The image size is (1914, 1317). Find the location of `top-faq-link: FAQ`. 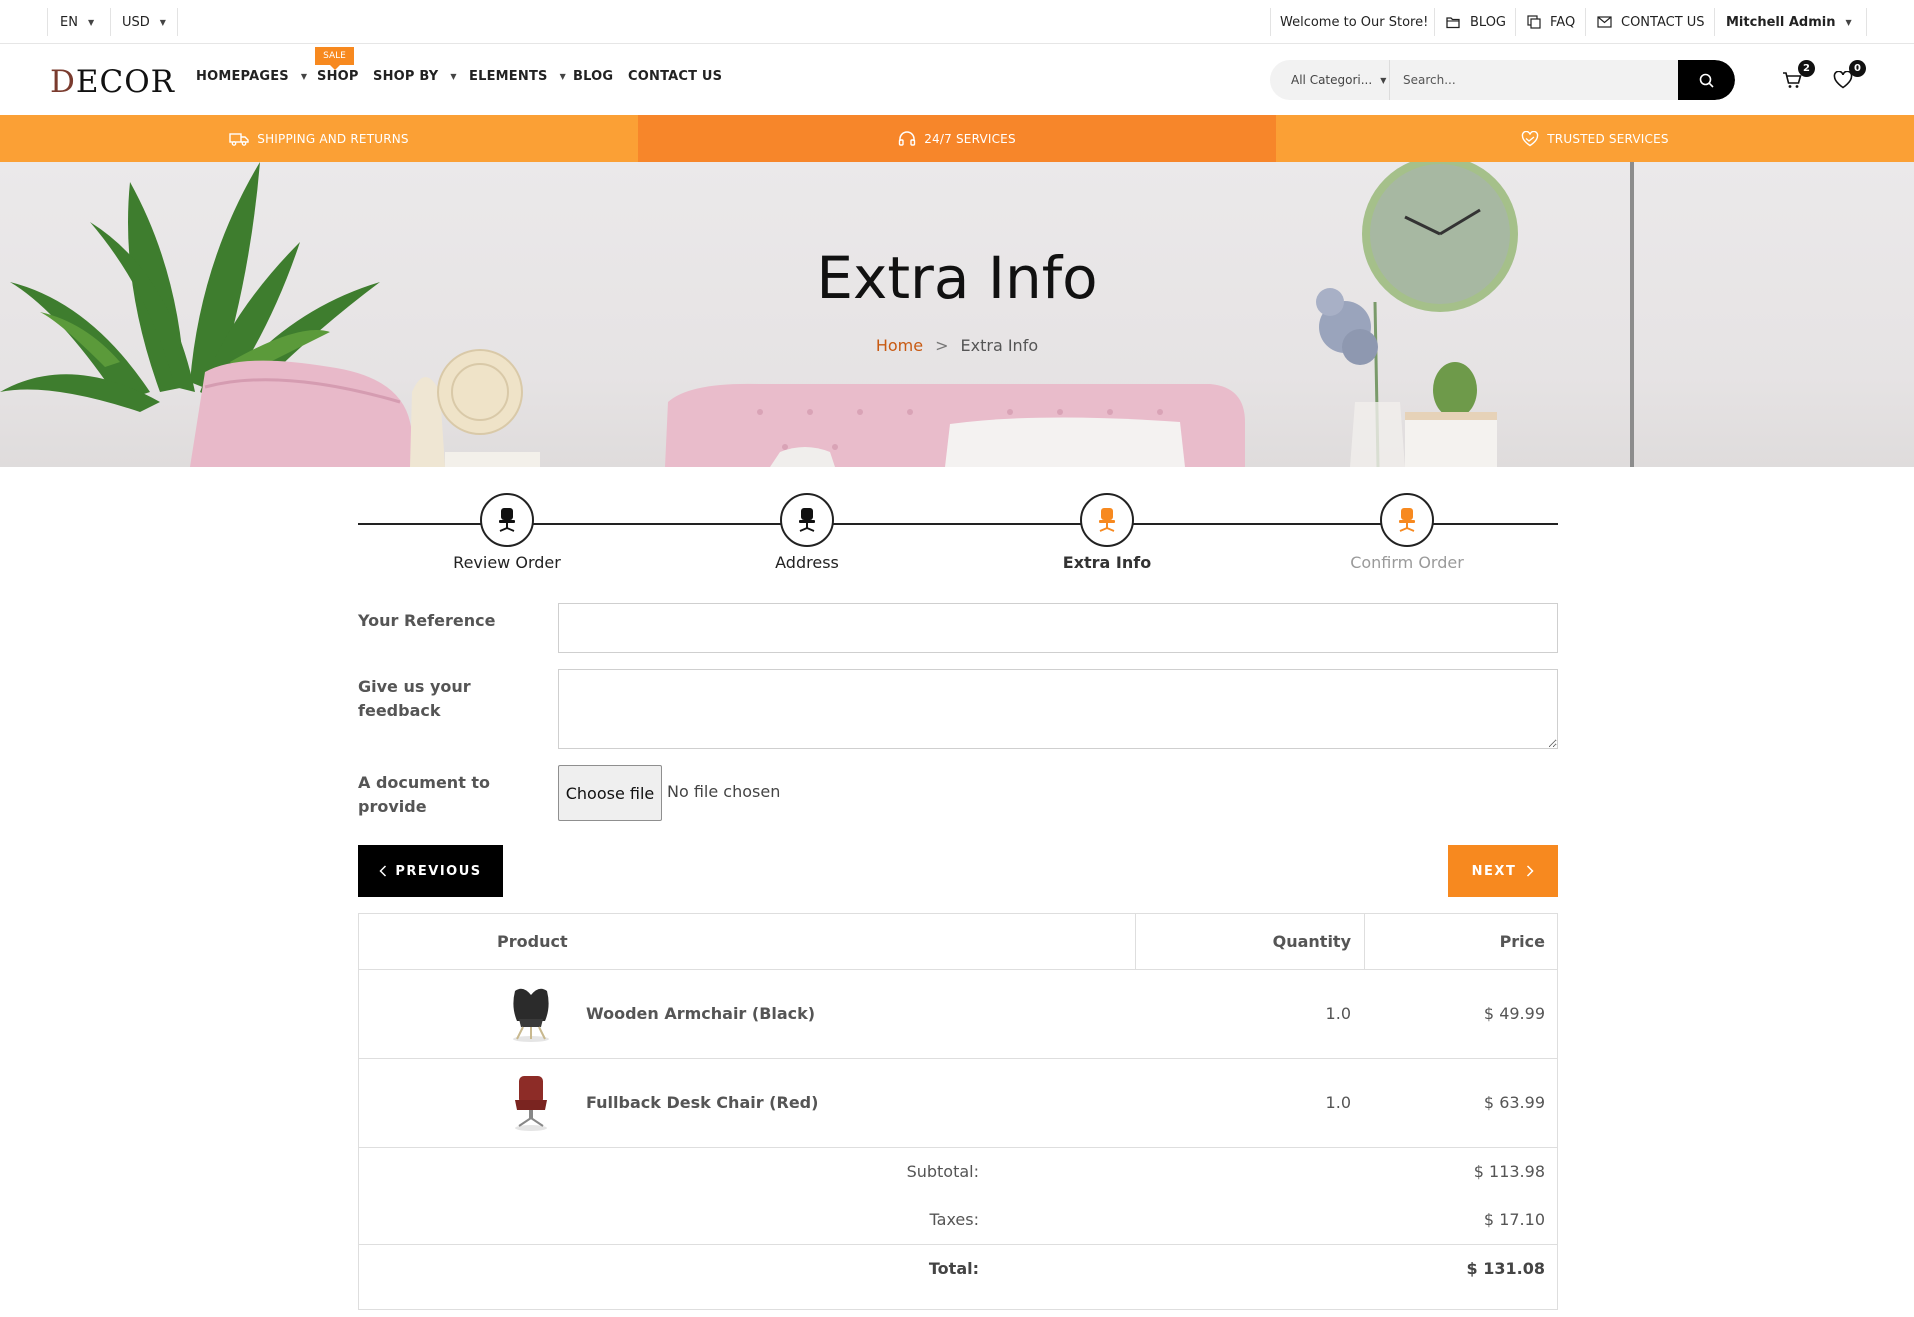

top-faq-link: FAQ is located at coordinates (1551, 22).